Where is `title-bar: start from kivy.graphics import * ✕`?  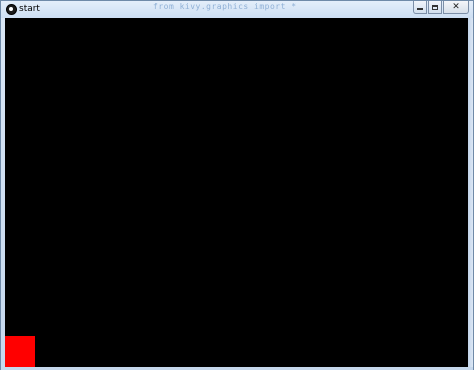 title-bar: start from kivy.graphics import * ✕ is located at coordinates (237, 9).